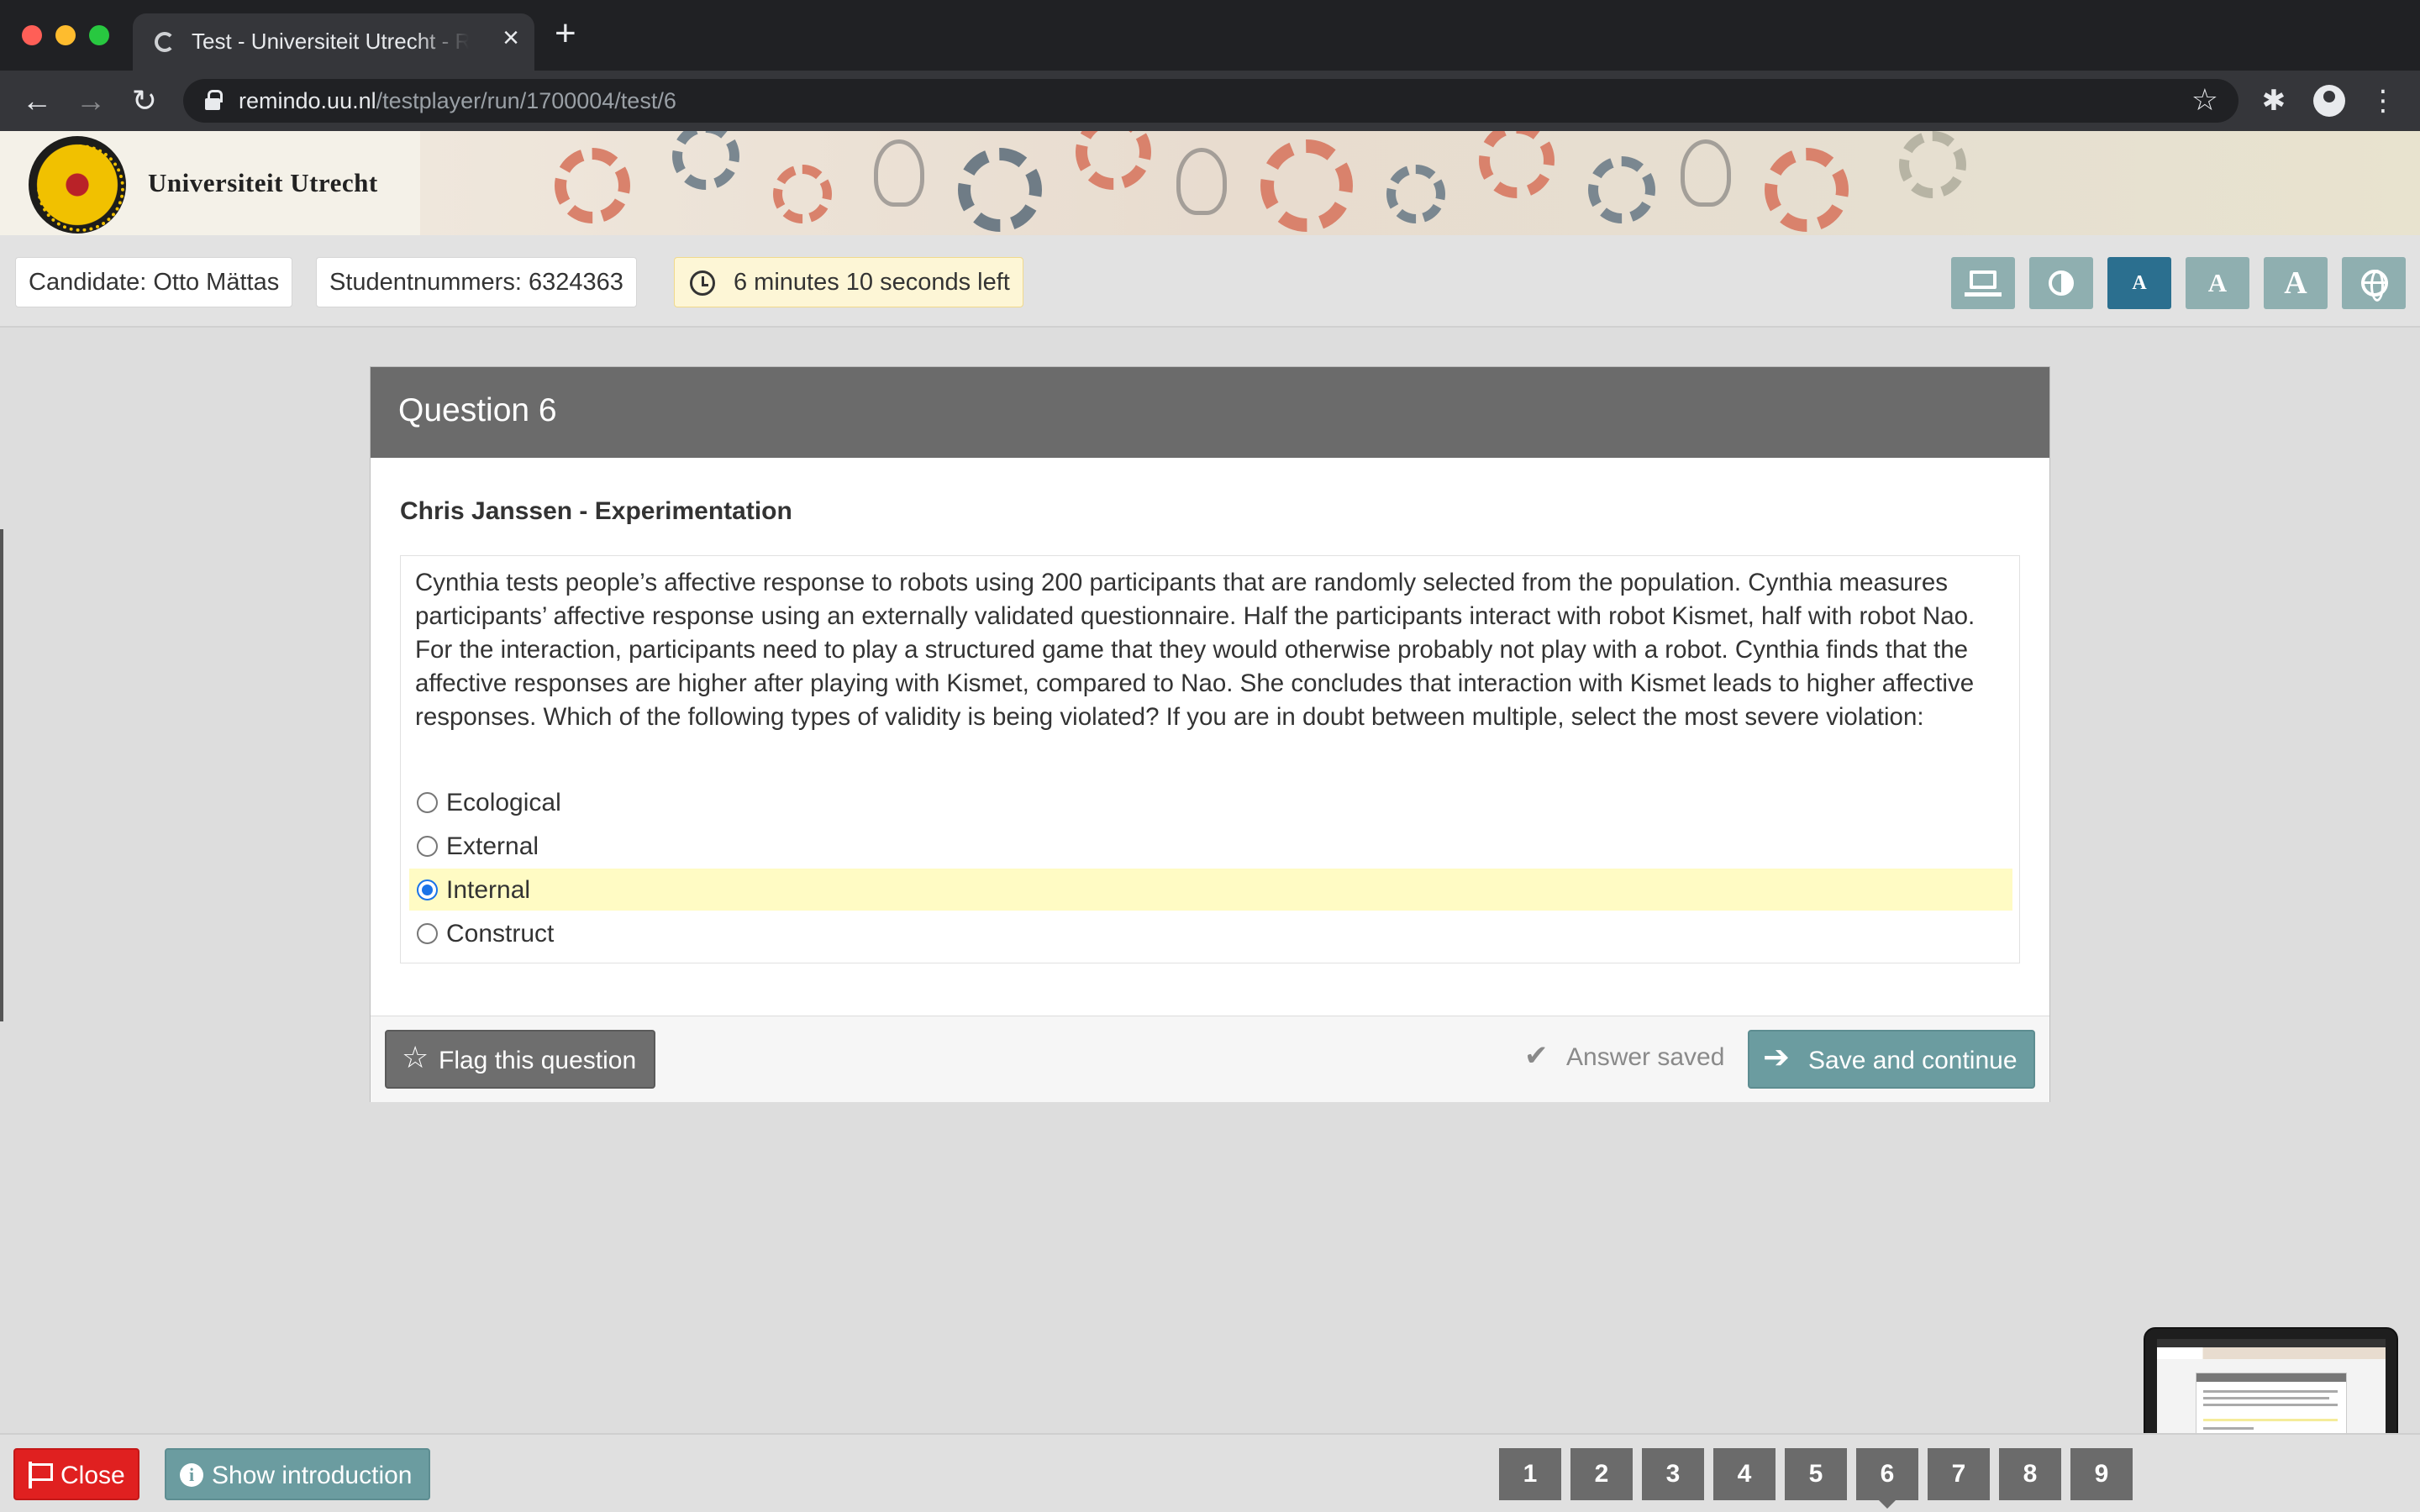  I want to click on time-remaining: 6 minutes 10 seconds left, so click(848, 282).